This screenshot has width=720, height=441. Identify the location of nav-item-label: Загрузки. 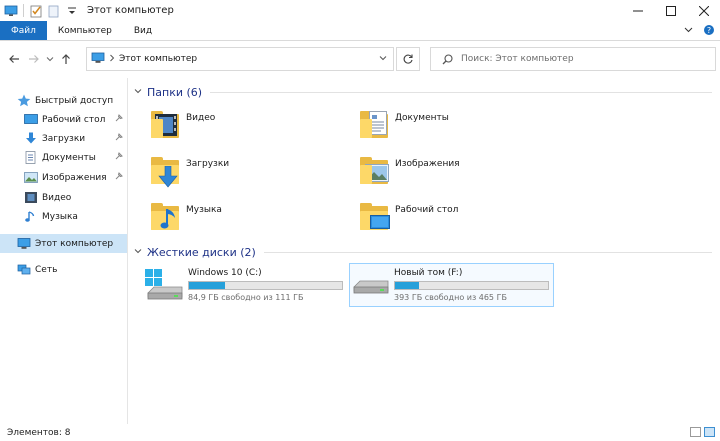
(64, 138).